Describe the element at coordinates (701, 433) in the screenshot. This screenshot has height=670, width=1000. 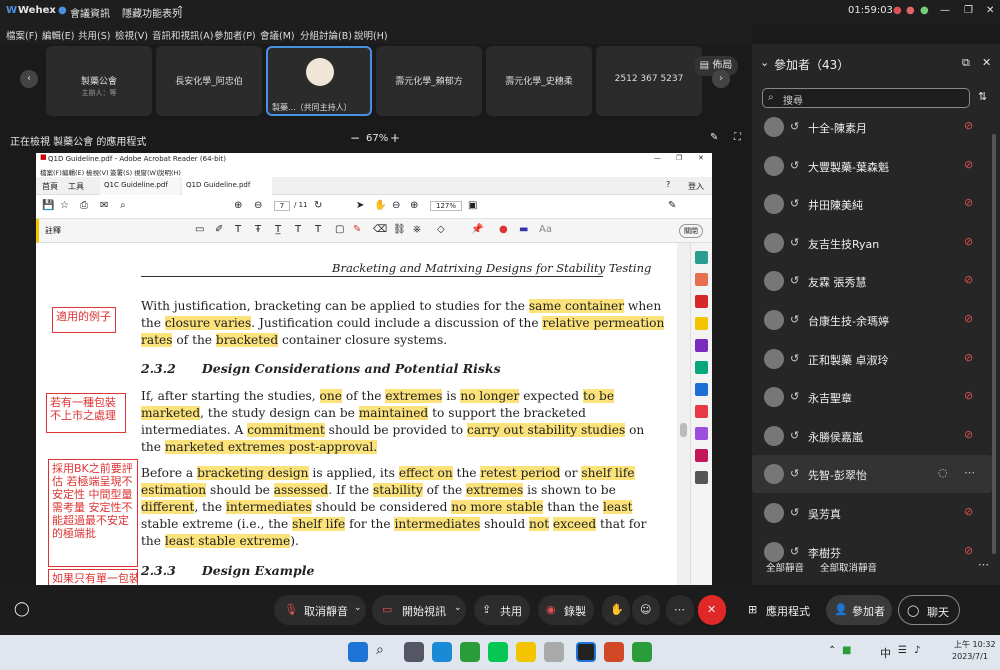
I see `request-sign-icon` at that location.